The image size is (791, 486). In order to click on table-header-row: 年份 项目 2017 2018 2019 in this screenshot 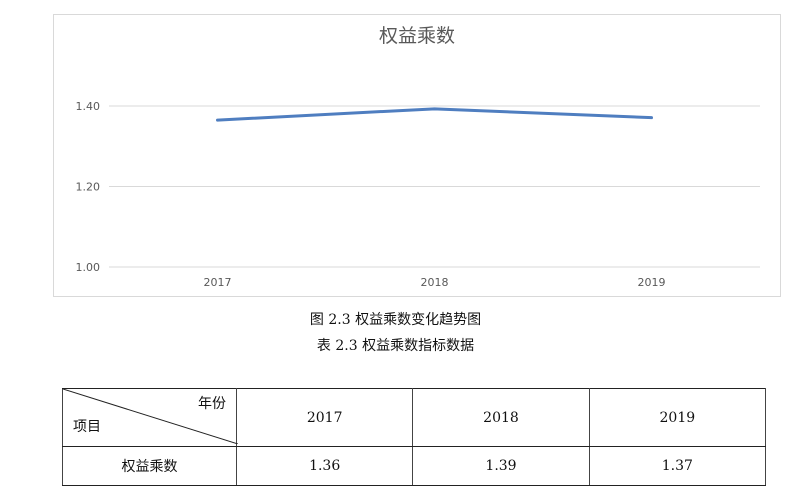, I will do `click(414, 418)`.